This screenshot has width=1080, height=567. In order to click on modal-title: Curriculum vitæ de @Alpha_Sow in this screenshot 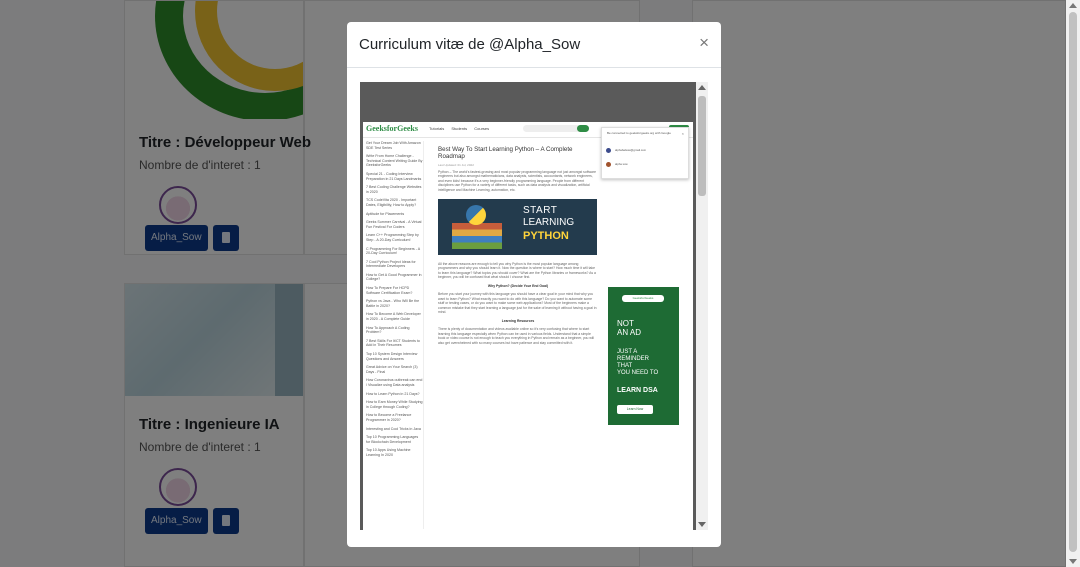, I will do `click(470, 44)`.